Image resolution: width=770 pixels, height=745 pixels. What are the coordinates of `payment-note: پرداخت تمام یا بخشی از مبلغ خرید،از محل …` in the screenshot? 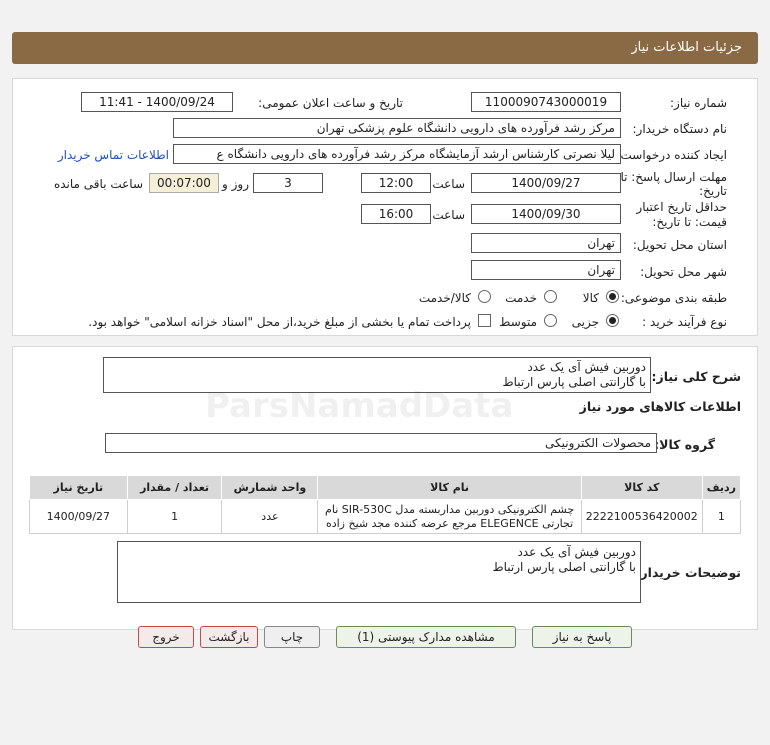 It's located at (279, 322).